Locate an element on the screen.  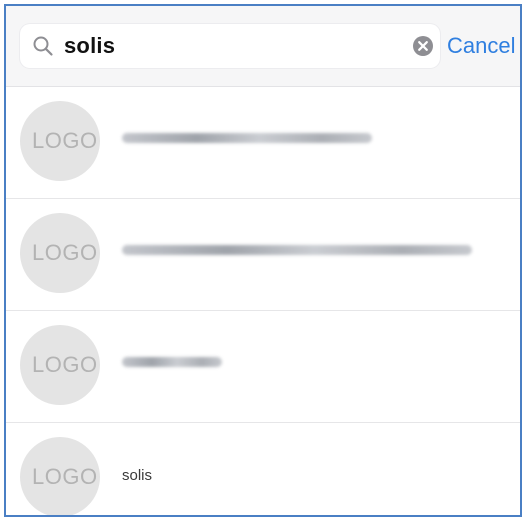
search-input: solis is located at coordinates (89, 46).